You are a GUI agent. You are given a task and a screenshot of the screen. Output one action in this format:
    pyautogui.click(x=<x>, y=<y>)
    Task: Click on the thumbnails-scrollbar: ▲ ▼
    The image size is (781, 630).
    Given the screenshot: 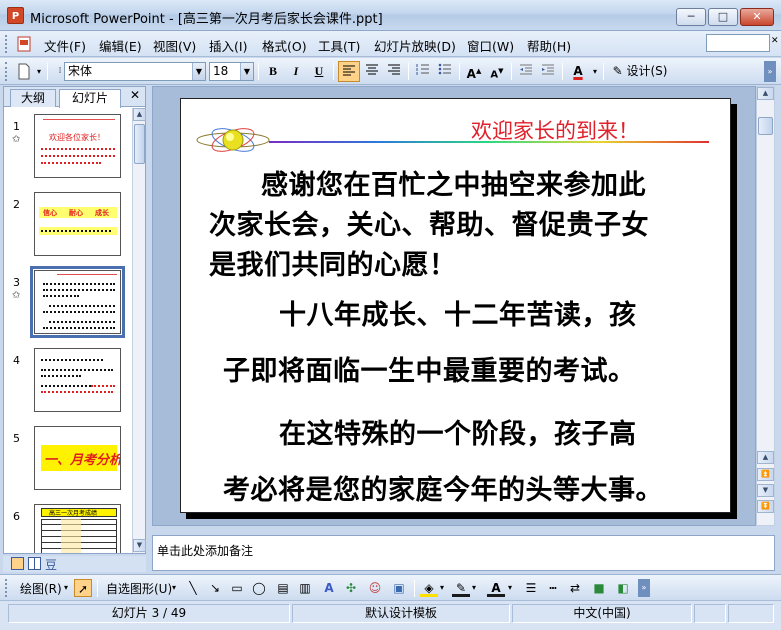 What is the action you would take?
    pyautogui.click(x=139, y=330)
    